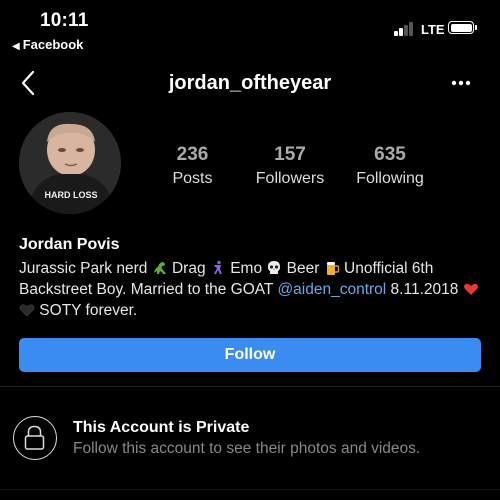  I want to click on beer-emoji-icon, so click(332, 268).